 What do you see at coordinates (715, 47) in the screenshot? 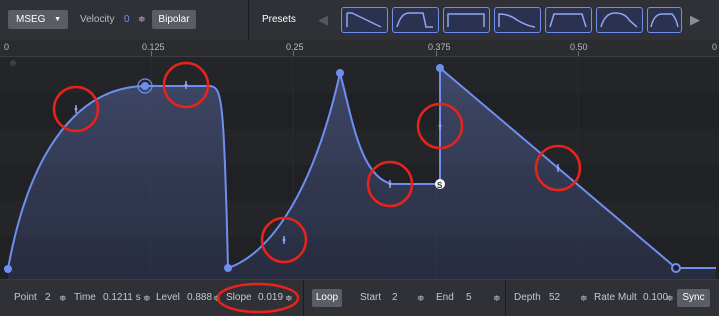
I see `ruler-label-end: 0` at bounding box center [715, 47].